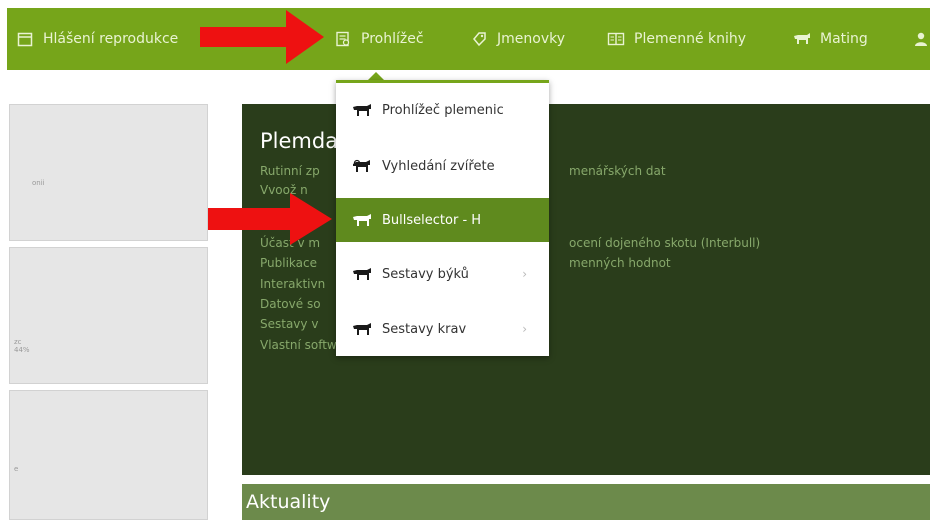 This screenshot has height=520, width=930. I want to click on menu-item-sestavy-byku: Sestavy býků ›, so click(442, 274).